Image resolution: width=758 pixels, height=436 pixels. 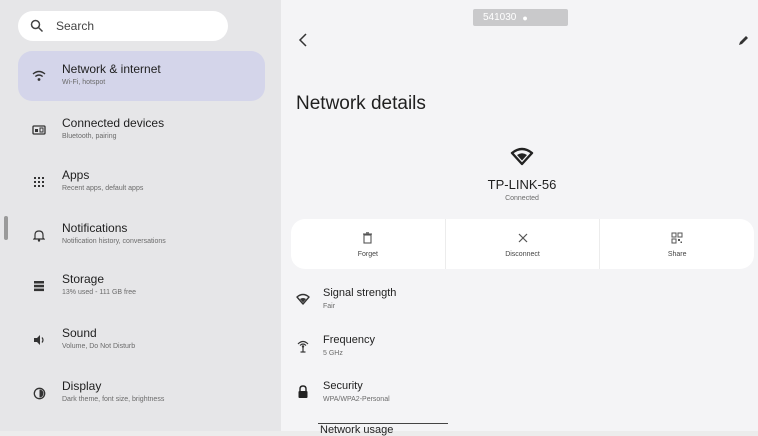 What do you see at coordinates (39, 182) in the screenshot?
I see `apps-grid-icon` at bounding box center [39, 182].